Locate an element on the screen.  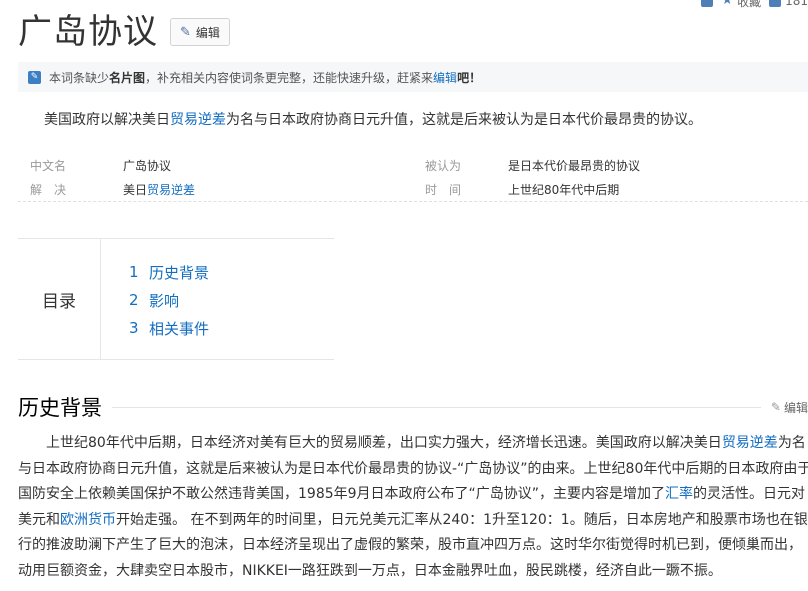
toc-item-text: 影响 is located at coordinates (164, 300).